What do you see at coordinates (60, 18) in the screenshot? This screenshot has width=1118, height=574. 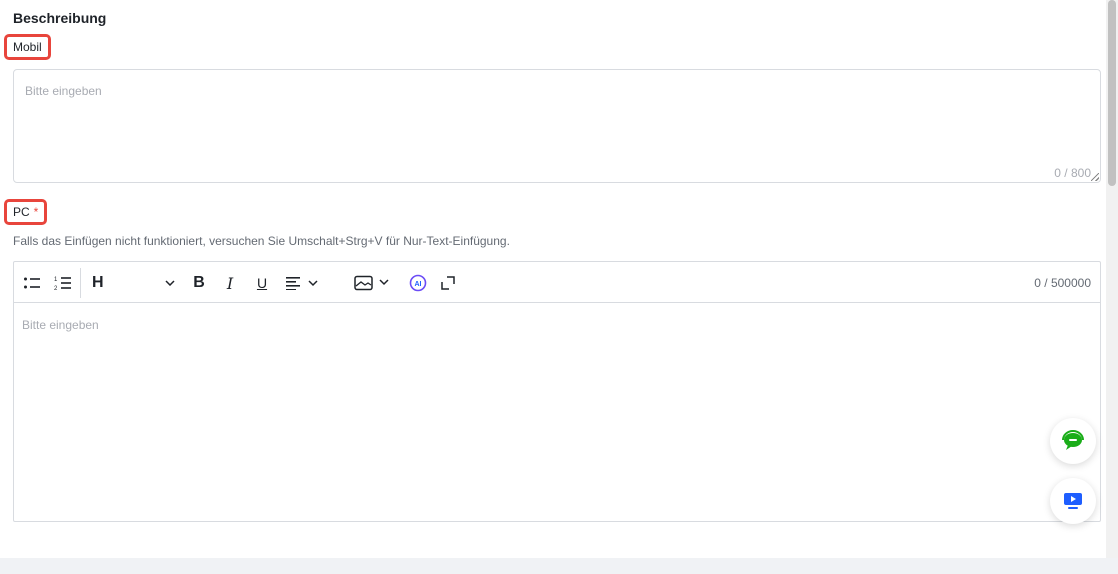 I see `section-title: Beschreibung` at bounding box center [60, 18].